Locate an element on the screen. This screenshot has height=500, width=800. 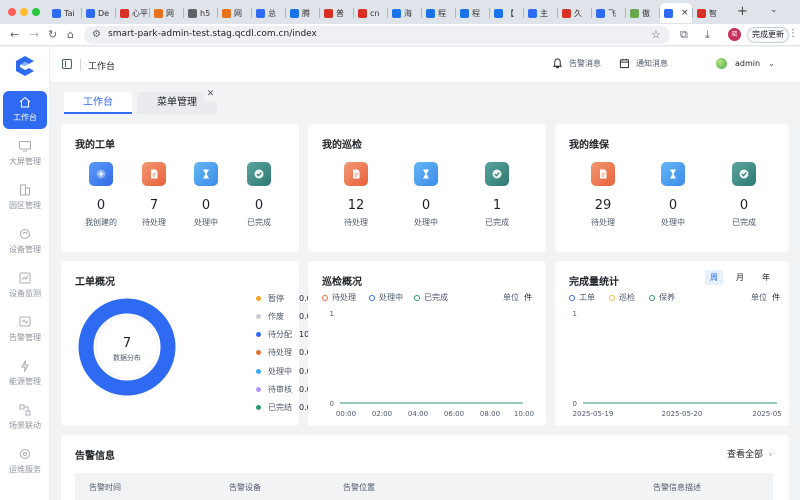
tab-label: 久 is located at coordinates (578, 13).